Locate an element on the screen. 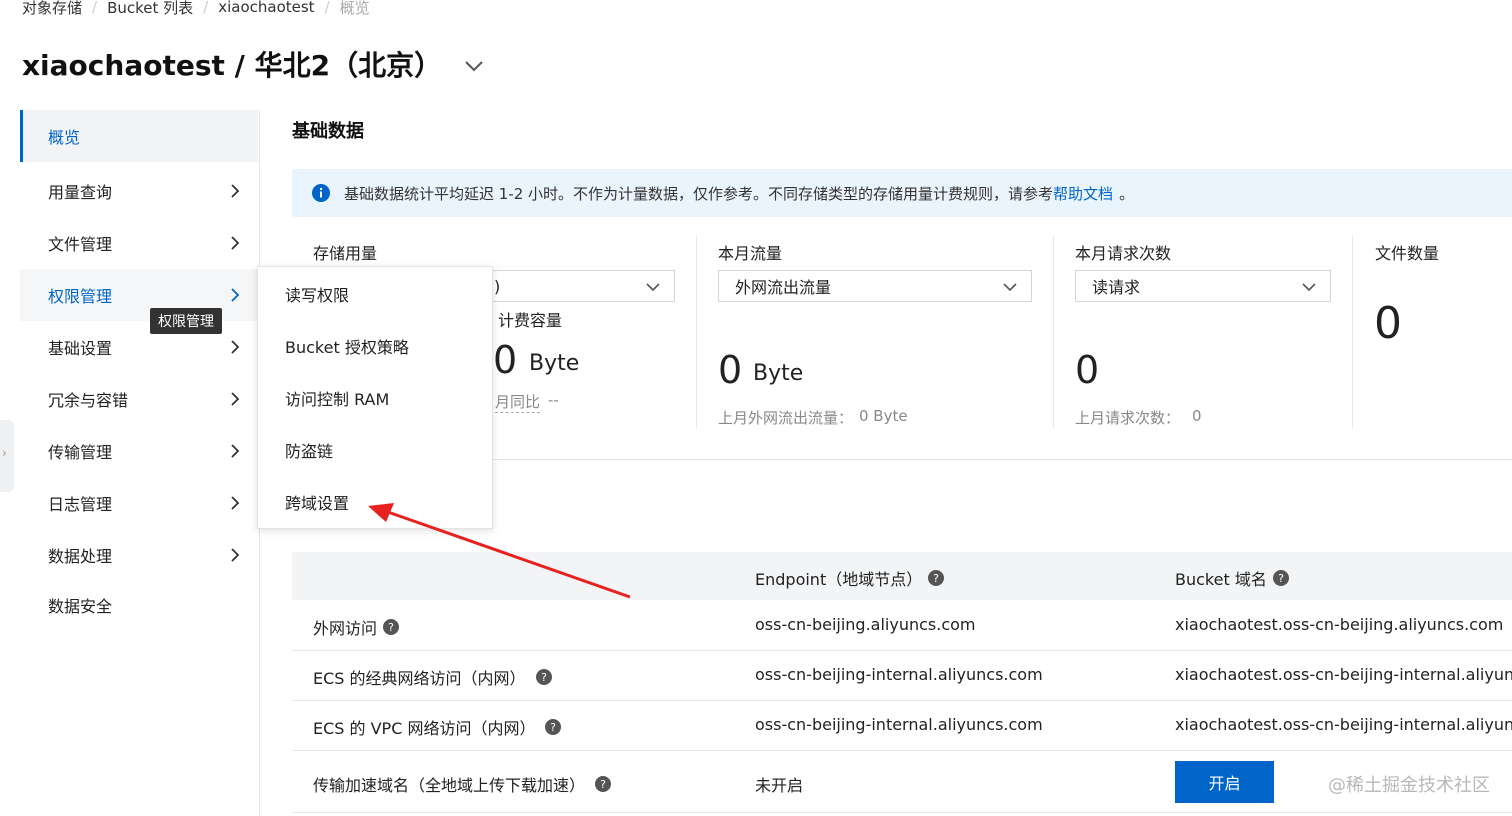 Image resolution: width=1512 pixels, height=816 pixels. domain-table-header: Endpoint（地域节点） ? Bucket 域名 ? is located at coordinates (902, 576).